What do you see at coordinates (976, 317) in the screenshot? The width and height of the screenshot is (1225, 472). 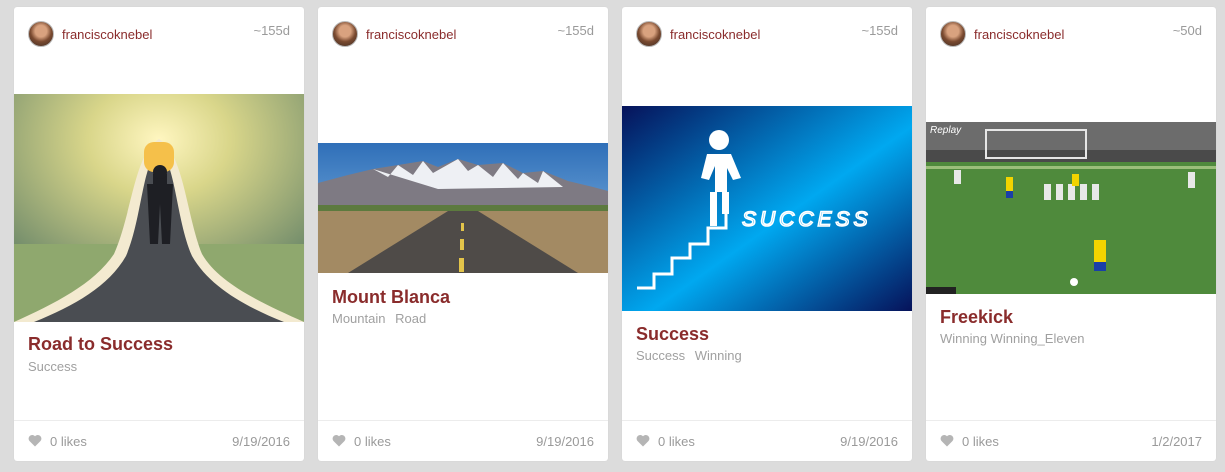 I see `post-title: Freekick` at bounding box center [976, 317].